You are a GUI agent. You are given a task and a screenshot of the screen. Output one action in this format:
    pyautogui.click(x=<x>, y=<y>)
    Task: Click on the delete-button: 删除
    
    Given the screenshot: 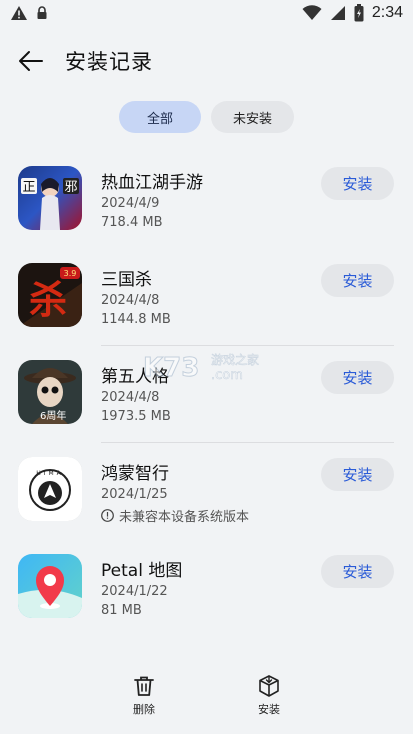 What is the action you would take?
    pyautogui.click(x=144, y=695)
    